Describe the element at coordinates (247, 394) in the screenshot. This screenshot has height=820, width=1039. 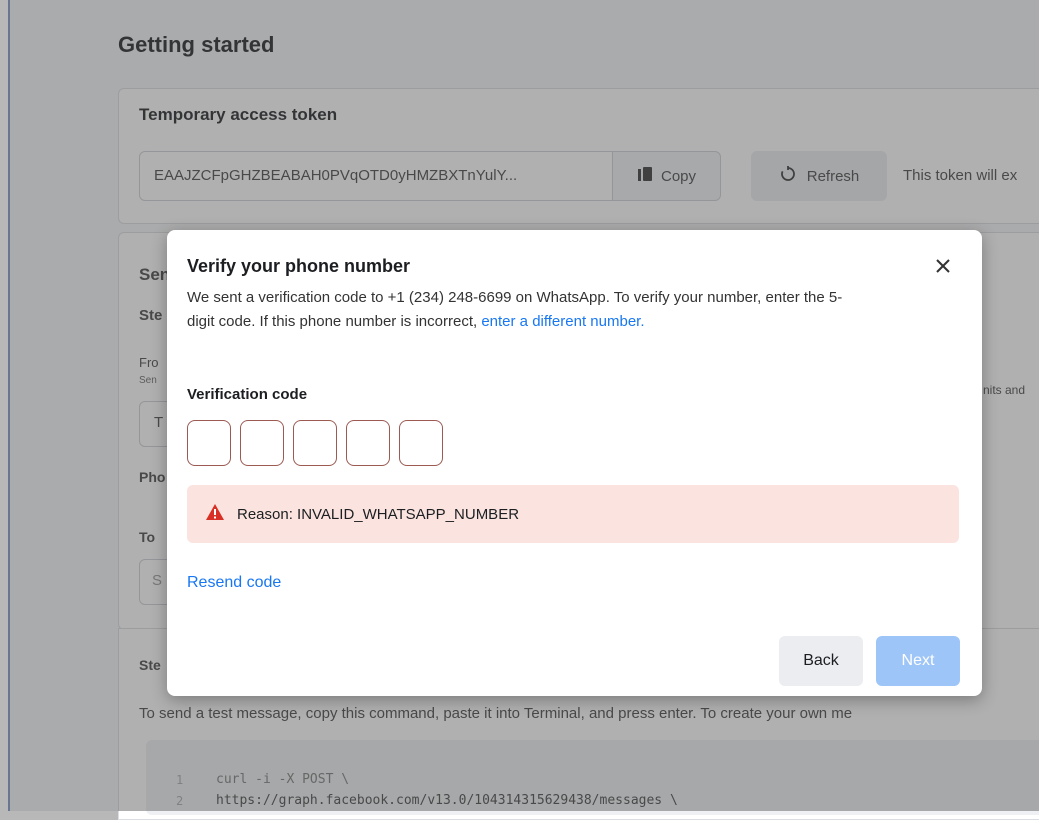
I see `verification-code-label: Verification code` at that location.